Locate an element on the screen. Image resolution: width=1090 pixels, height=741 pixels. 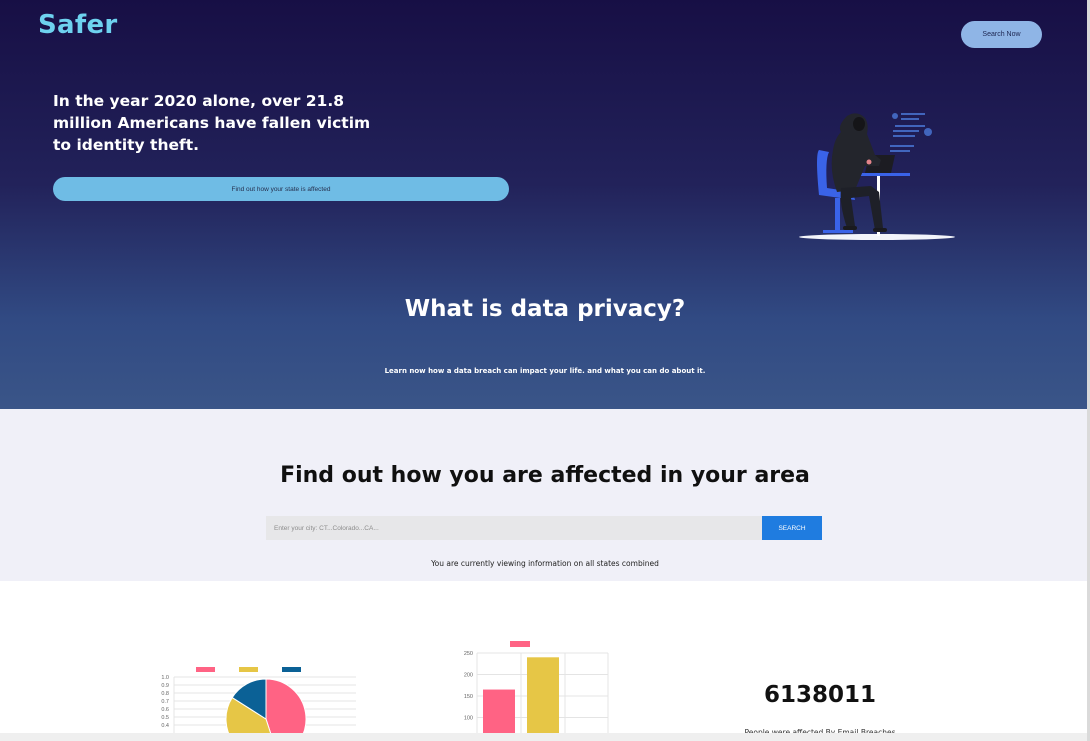
bar-y-tick-label: 150 is located at coordinates (468, 697).